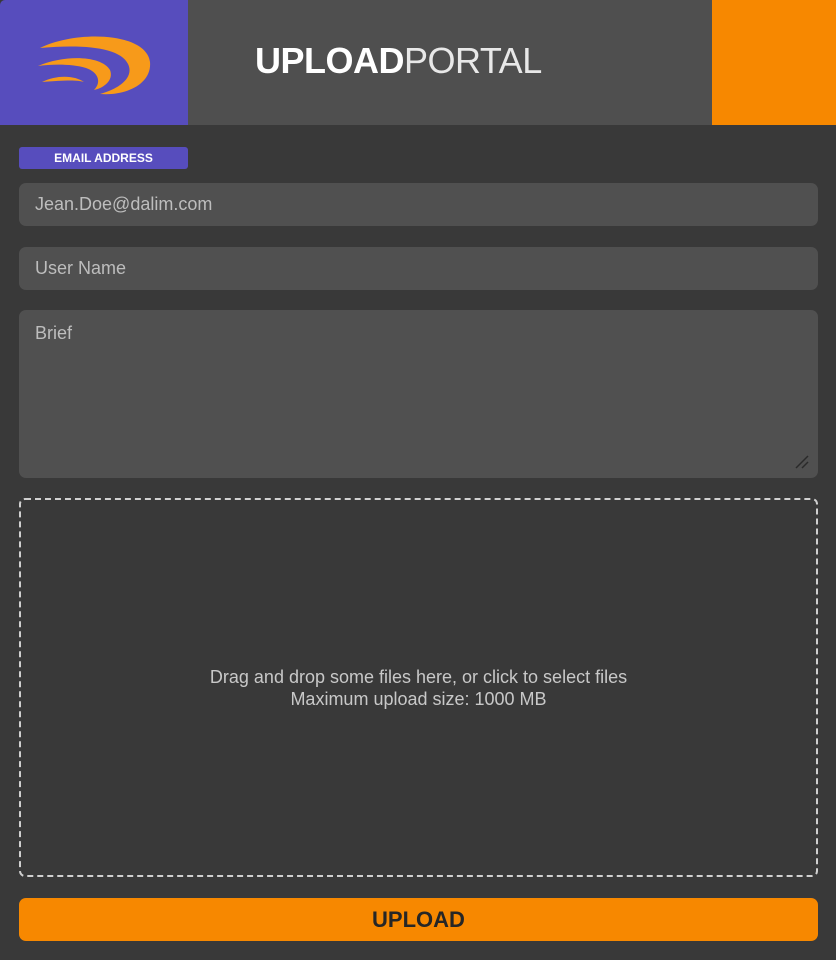 This screenshot has width=836, height=960. What do you see at coordinates (330, 60) in the screenshot?
I see `title-bold: UPLOAD` at bounding box center [330, 60].